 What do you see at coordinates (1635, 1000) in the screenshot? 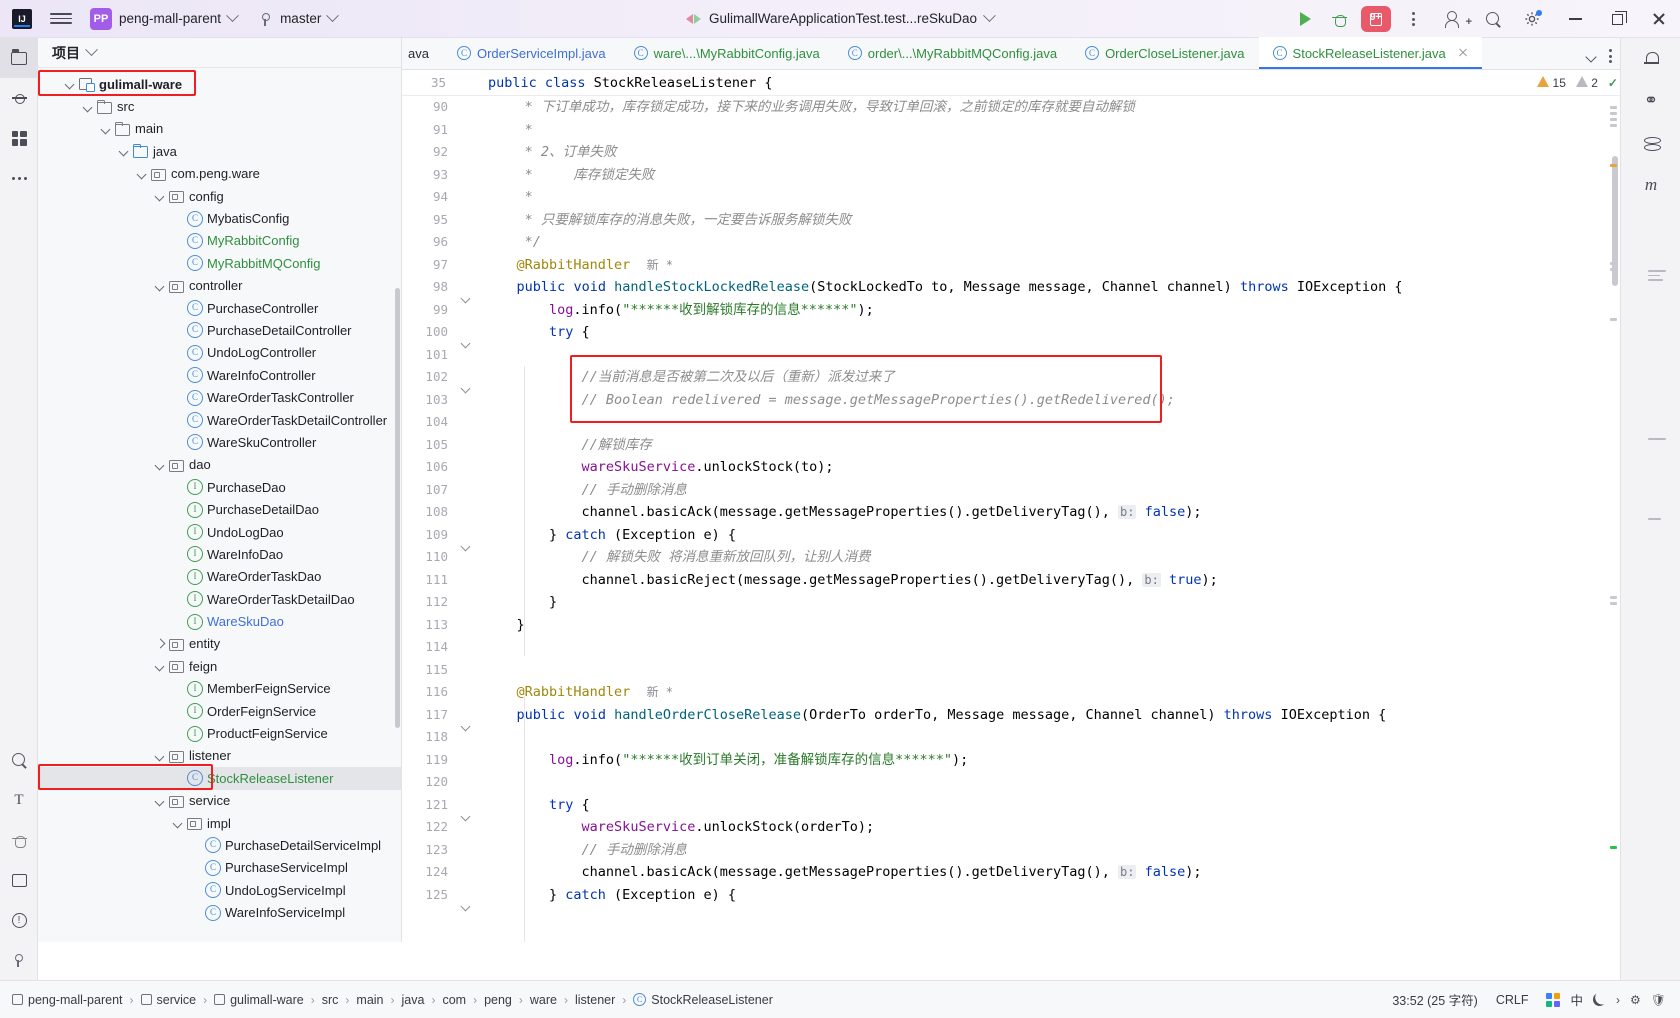
I see `tray-settings-icon: ⚙` at bounding box center [1635, 1000].